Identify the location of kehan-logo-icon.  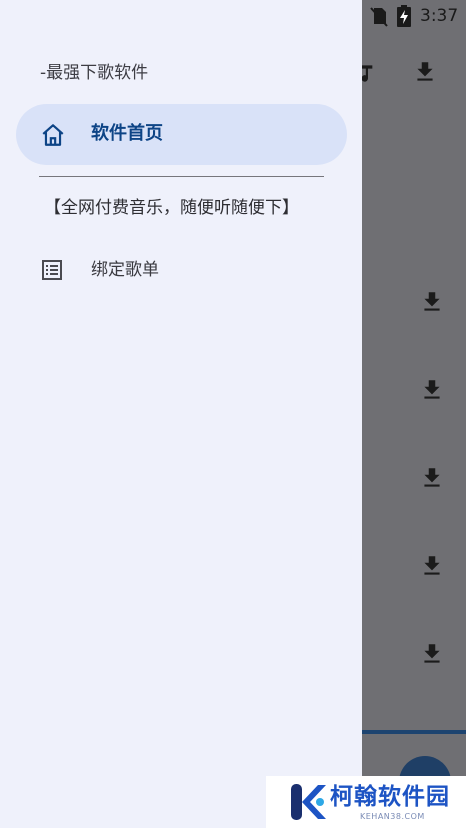
(308, 802).